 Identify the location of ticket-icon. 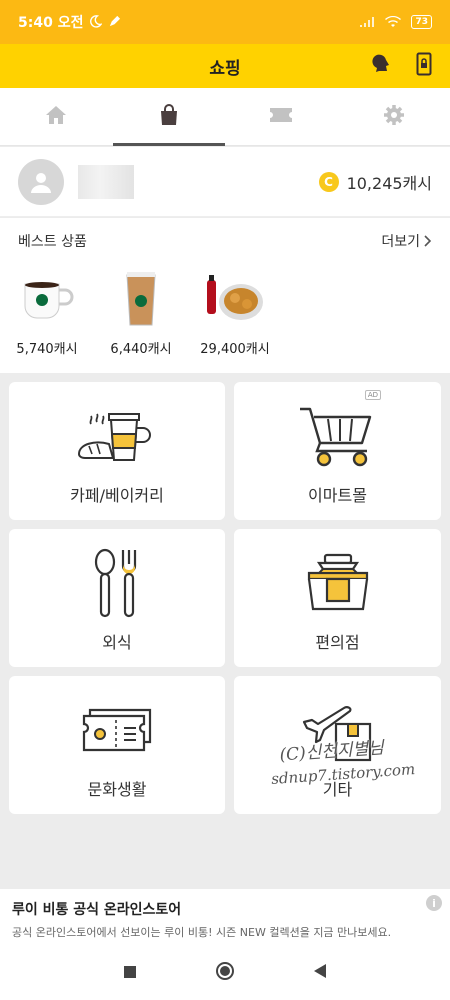
(281, 117).